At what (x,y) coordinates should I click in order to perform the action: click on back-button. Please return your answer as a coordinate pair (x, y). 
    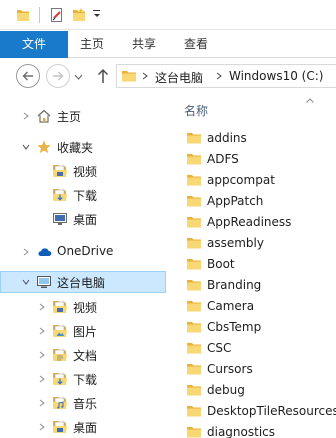
    Looking at the image, I should click on (28, 76).